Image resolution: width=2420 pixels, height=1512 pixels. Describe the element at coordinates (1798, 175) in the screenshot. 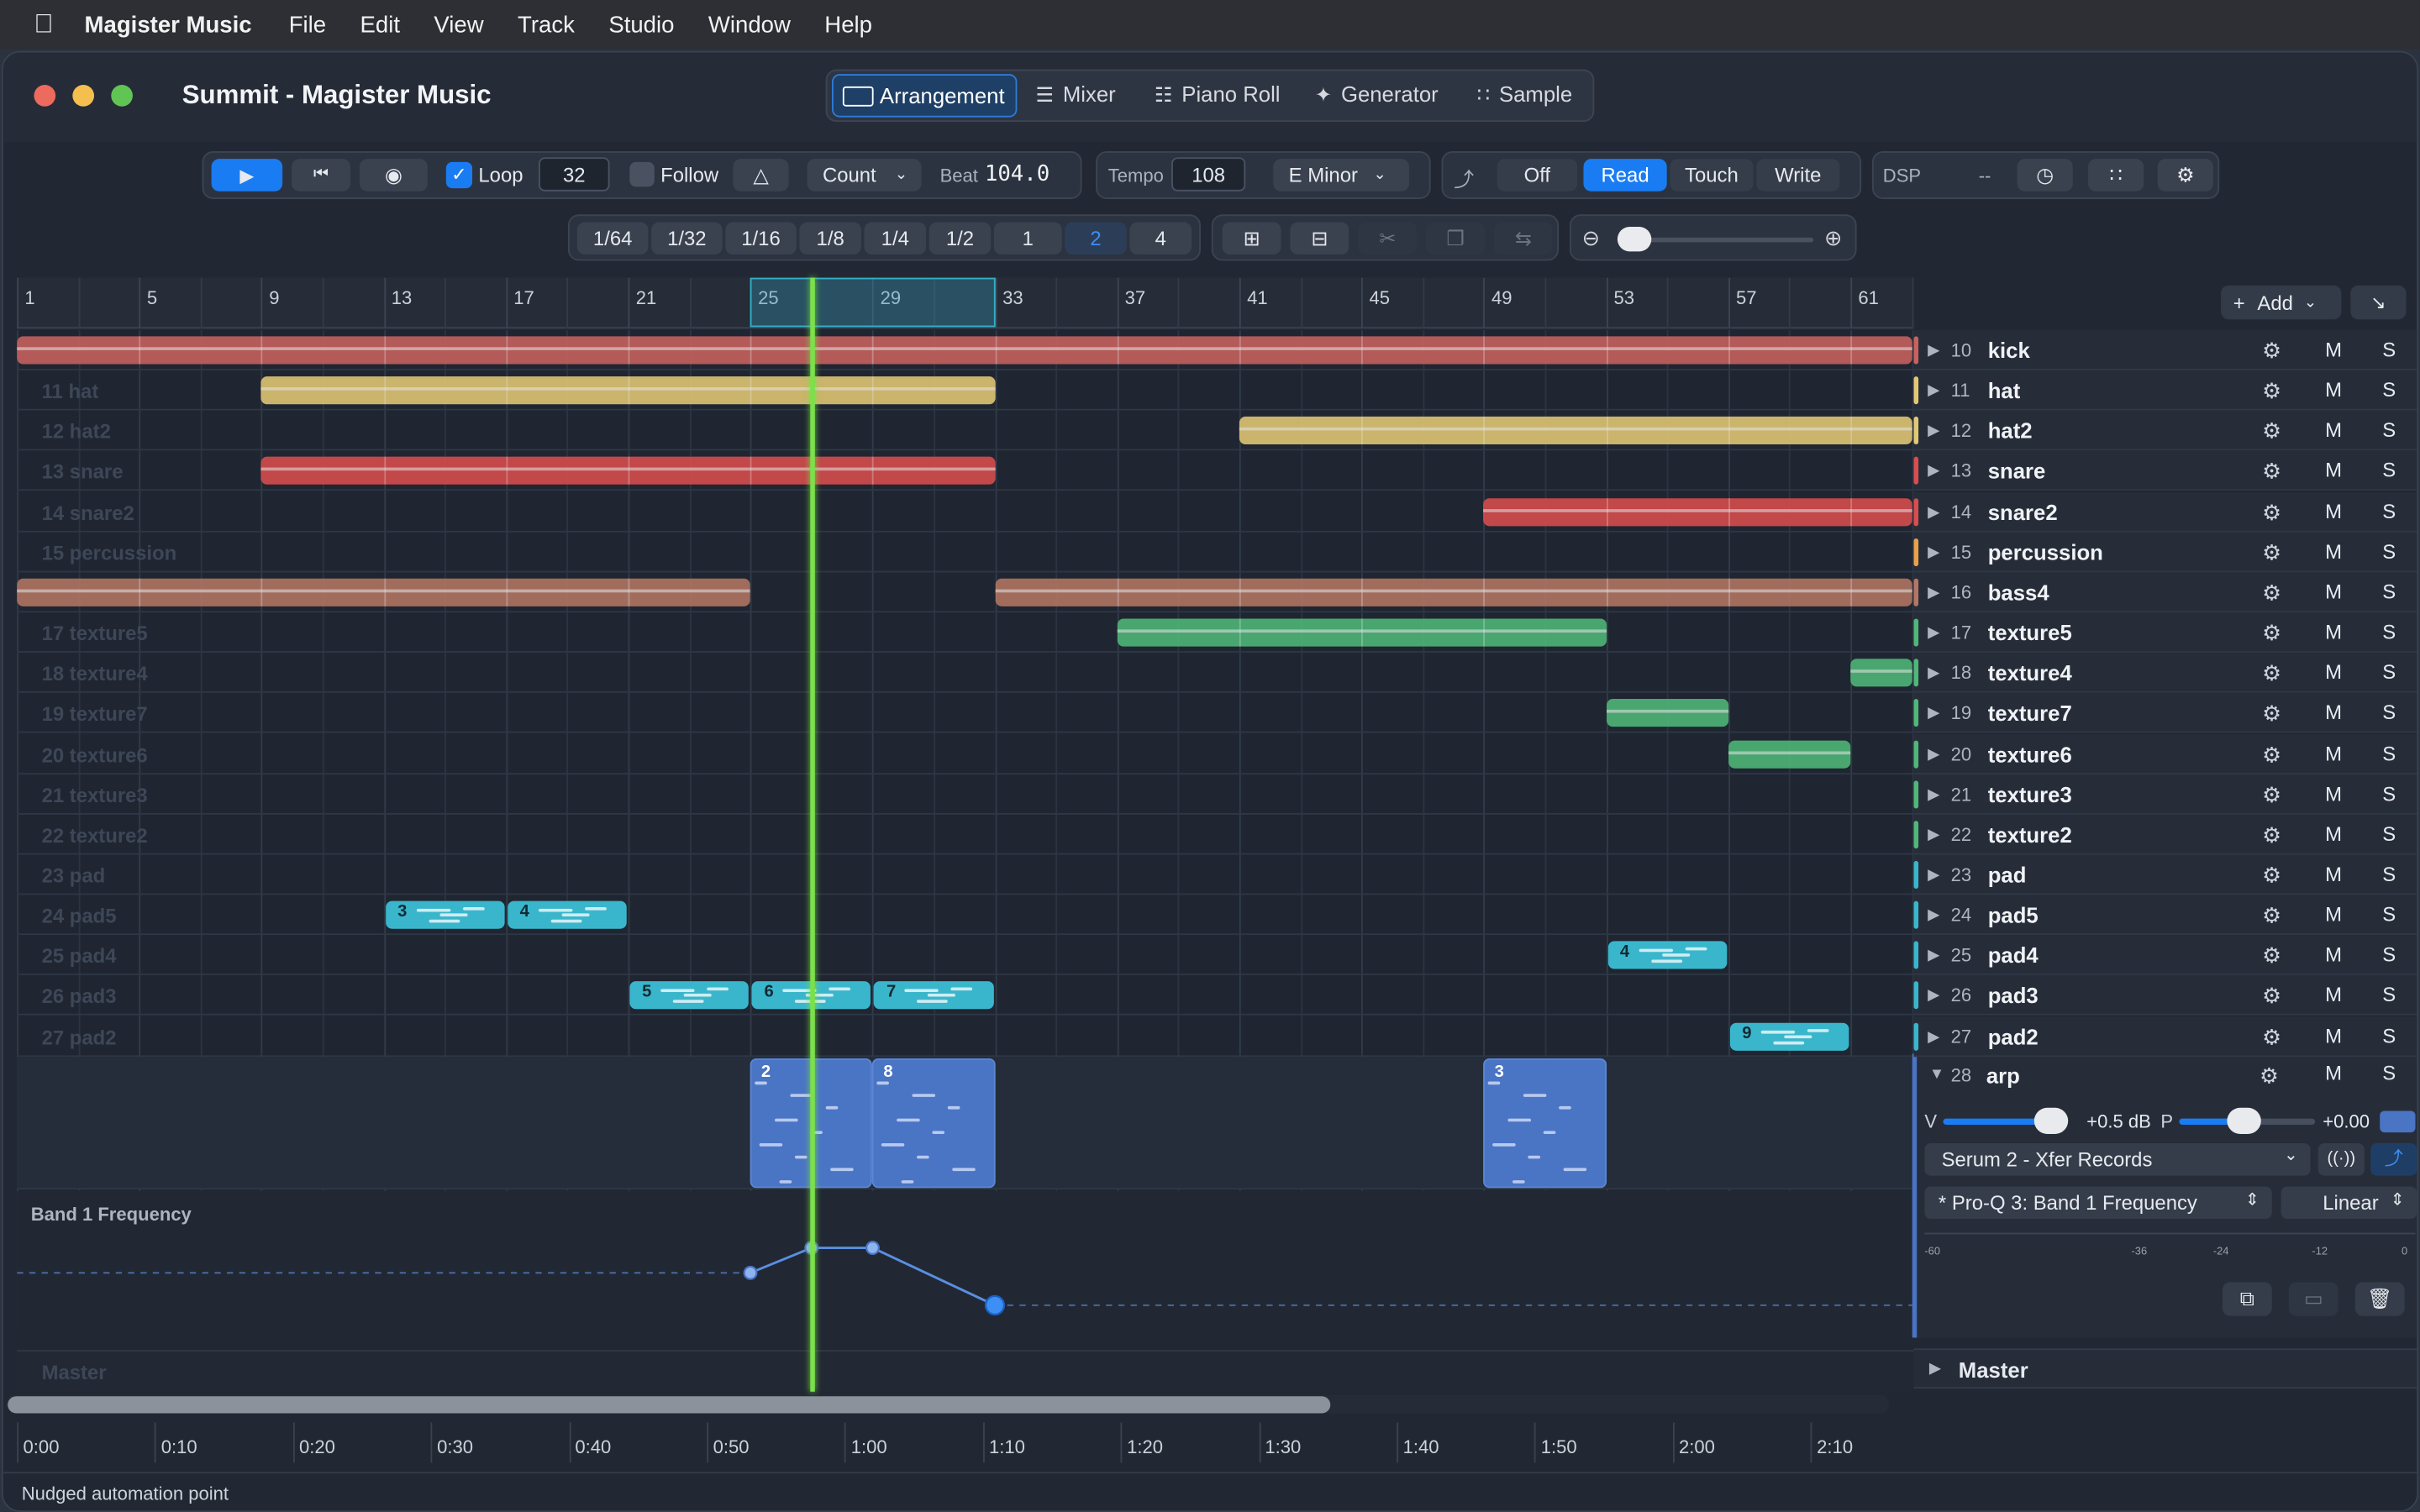

I see `mode-write-button: Write` at that location.